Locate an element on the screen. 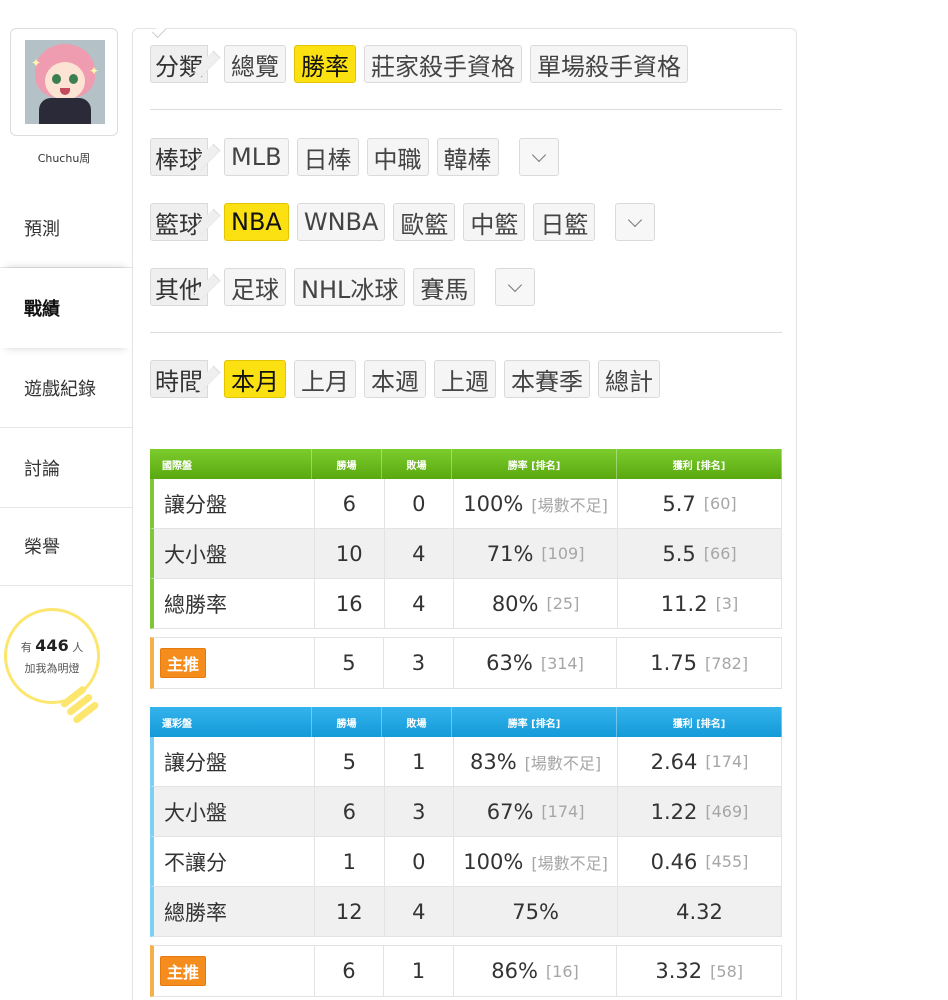  recommend-row: 主推 5 3 63% [314] 1.75 [782] is located at coordinates (466, 663).